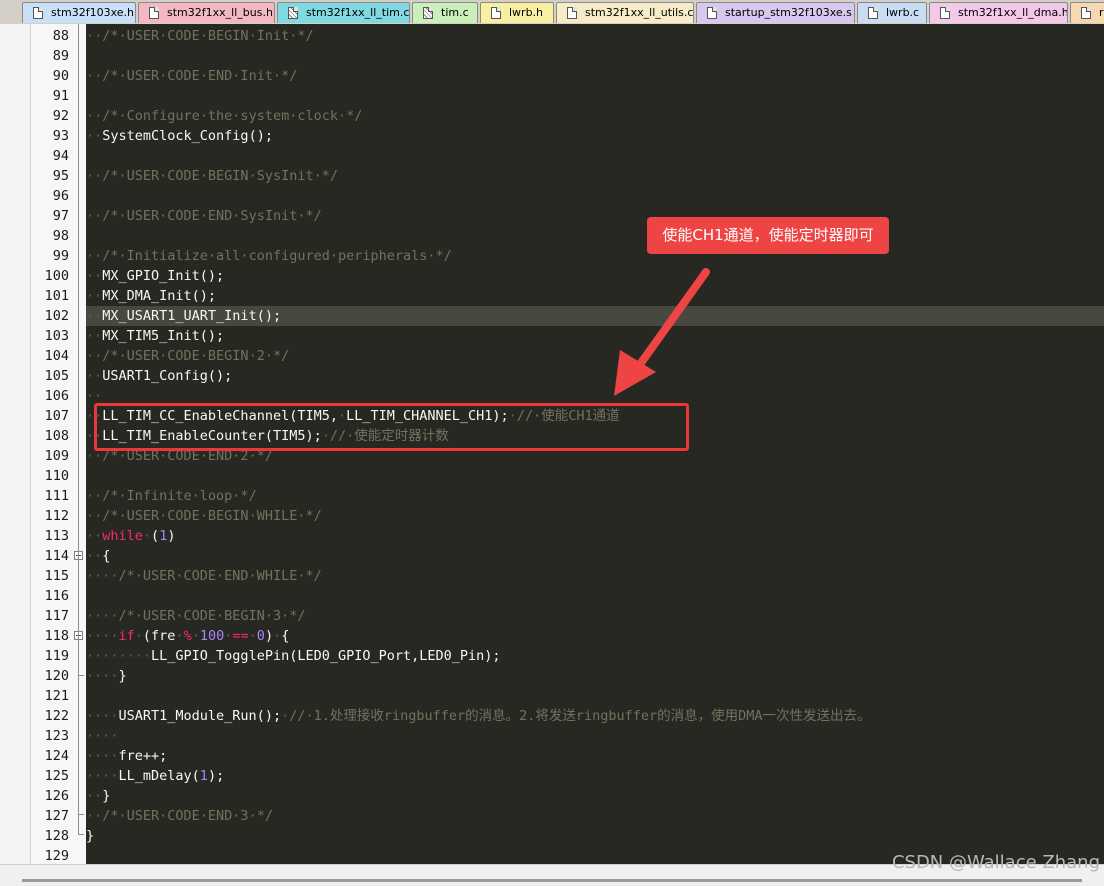 This screenshot has height=886, width=1104. I want to click on code-line: ··/*·Configure·the·system·clock·*/, so click(595, 116).